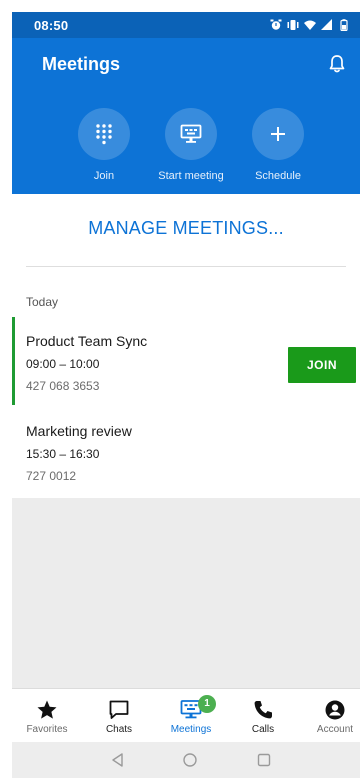  Describe the element at coordinates (327, 24) in the screenshot. I see `signal-icon` at that location.